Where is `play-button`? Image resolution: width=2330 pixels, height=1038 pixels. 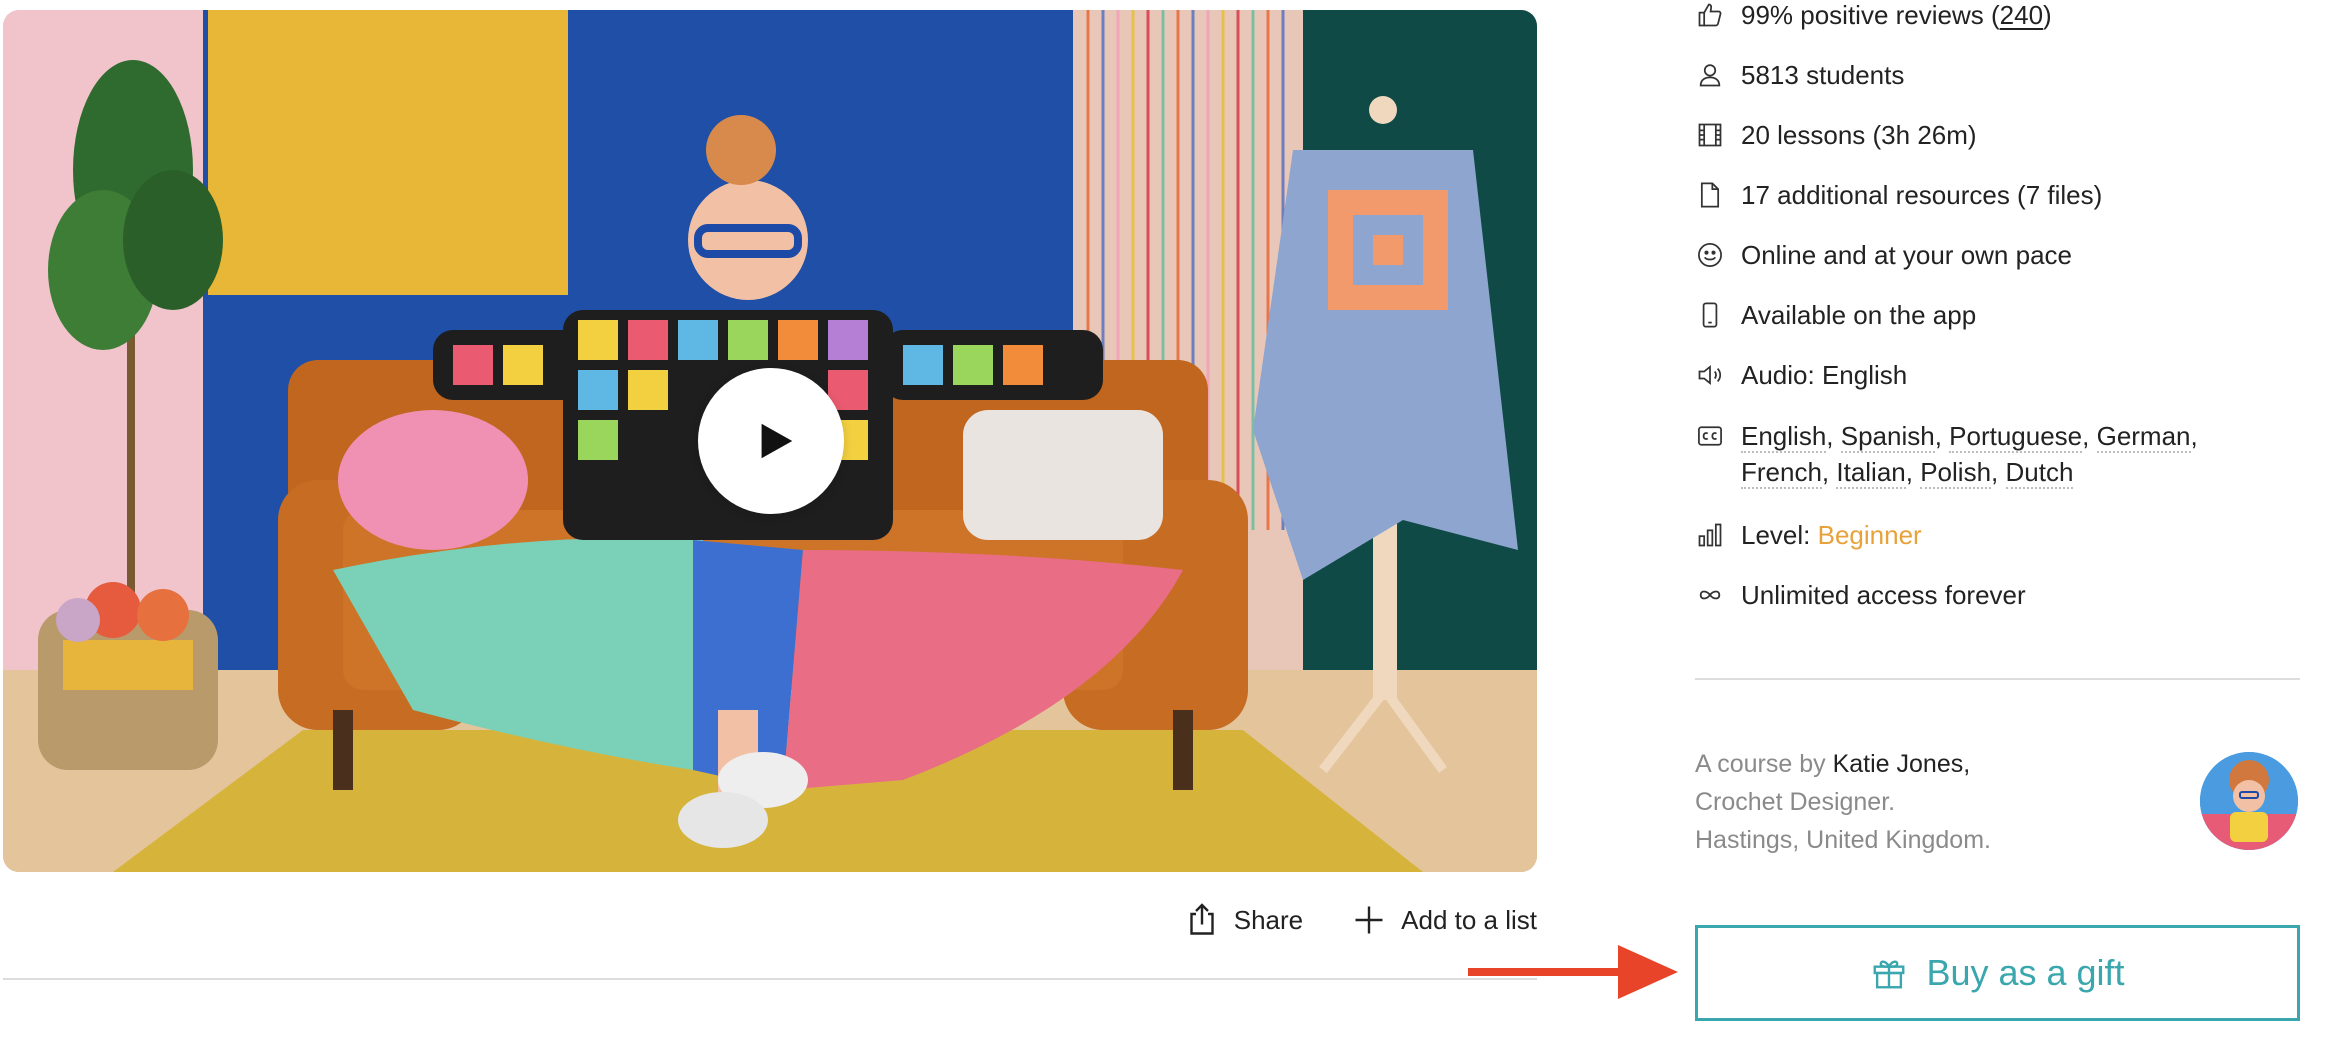 play-button is located at coordinates (771, 441).